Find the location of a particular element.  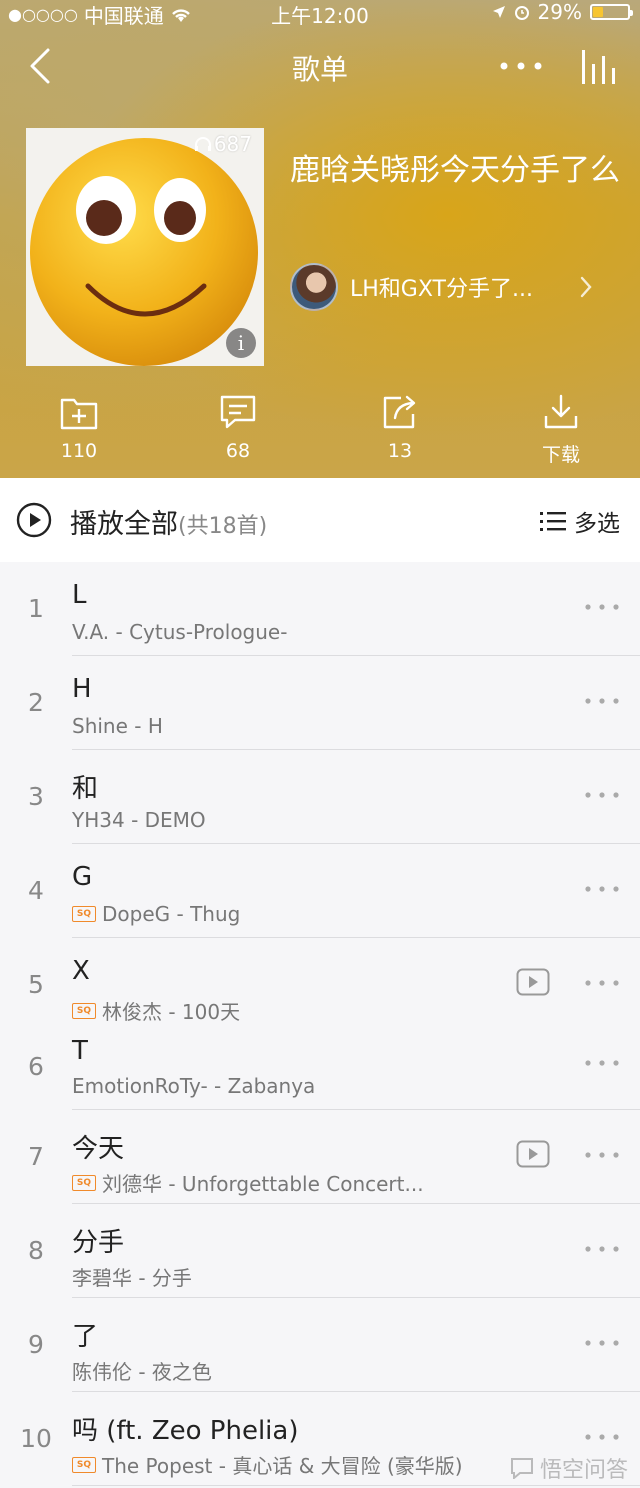

battery-percent: 29% is located at coordinates (559, 12).